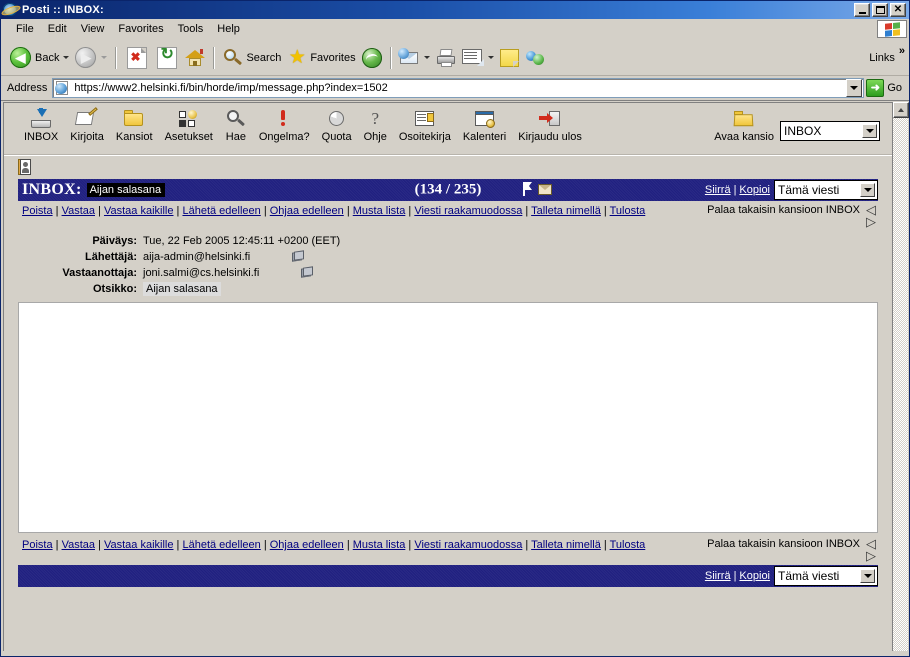  Describe the element at coordinates (754, 576) in the screenshot. I see `copy-link-bottom: Kopioi` at that location.